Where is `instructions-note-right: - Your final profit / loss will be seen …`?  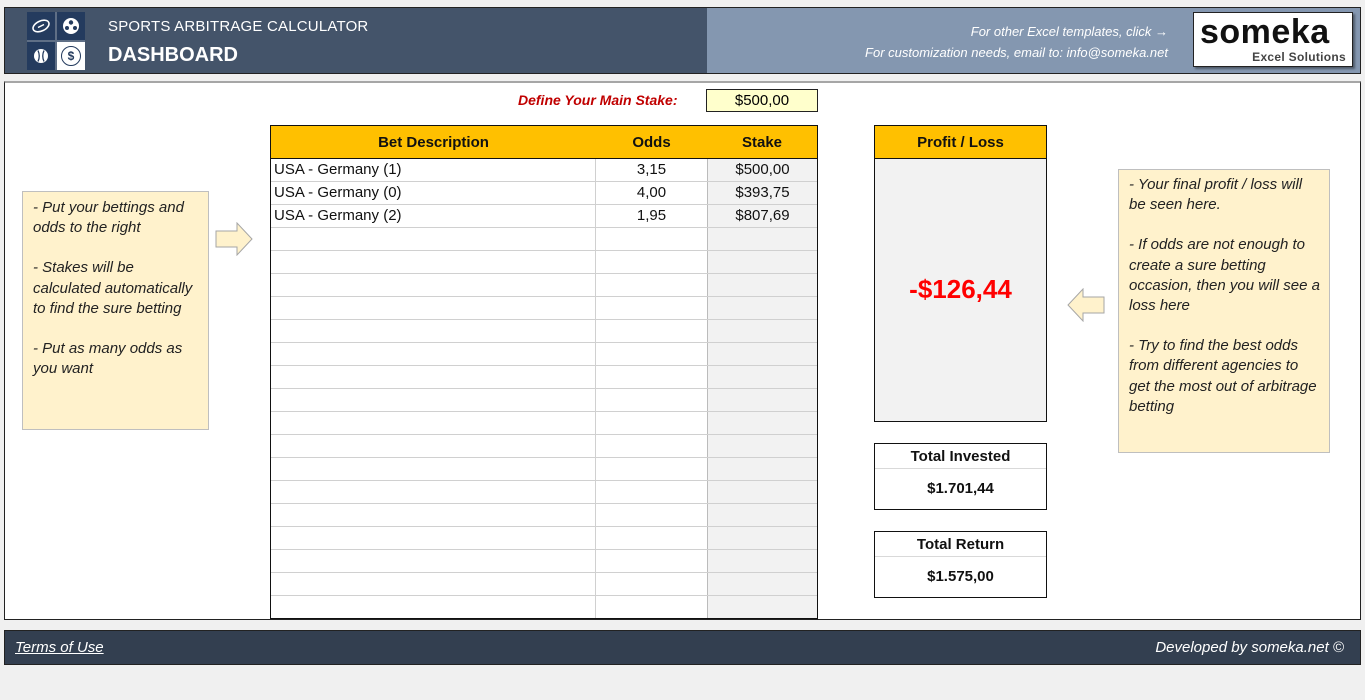
instructions-note-right: - Your final profit / loss will be seen … is located at coordinates (1224, 311).